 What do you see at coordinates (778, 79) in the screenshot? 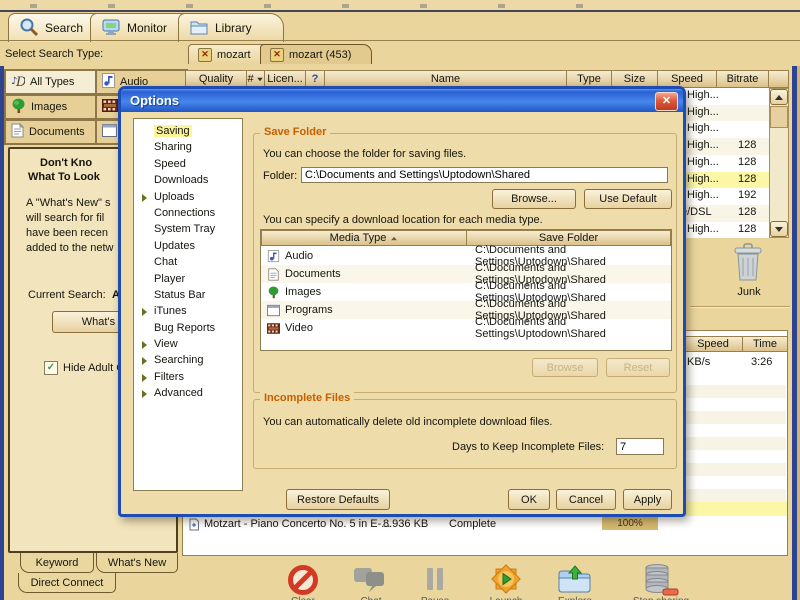
I see `column-blank` at bounding box center [778, 79].